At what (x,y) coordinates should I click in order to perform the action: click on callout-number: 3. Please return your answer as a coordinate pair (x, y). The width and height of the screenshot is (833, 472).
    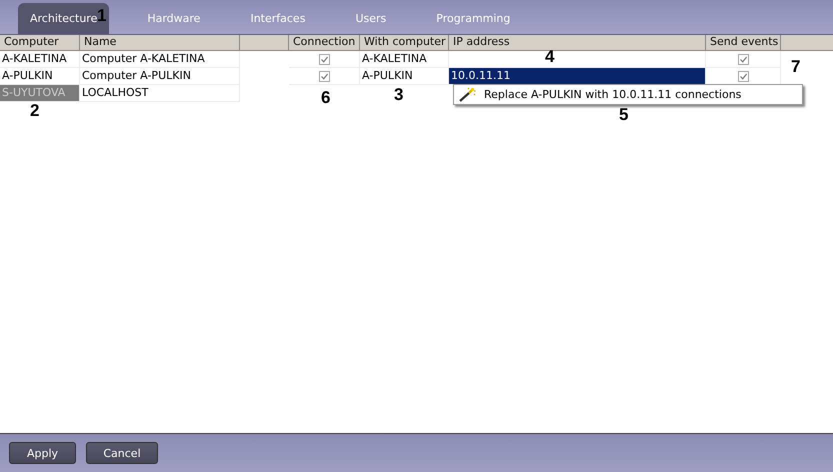
    Looking at the image, I should click on (399, 95).